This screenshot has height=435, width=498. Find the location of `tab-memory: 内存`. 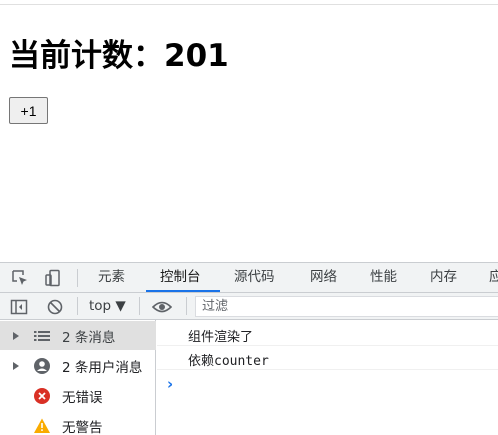

tab-memory: 内存 is located at coordinates (443, 277).